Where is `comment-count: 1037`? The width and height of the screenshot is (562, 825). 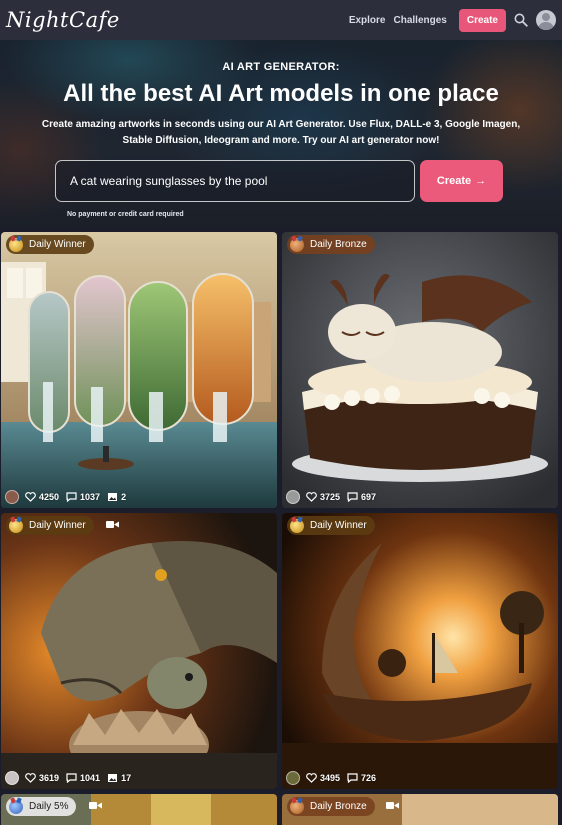
comment-count: 1037 is located at coordinates (90, 497).